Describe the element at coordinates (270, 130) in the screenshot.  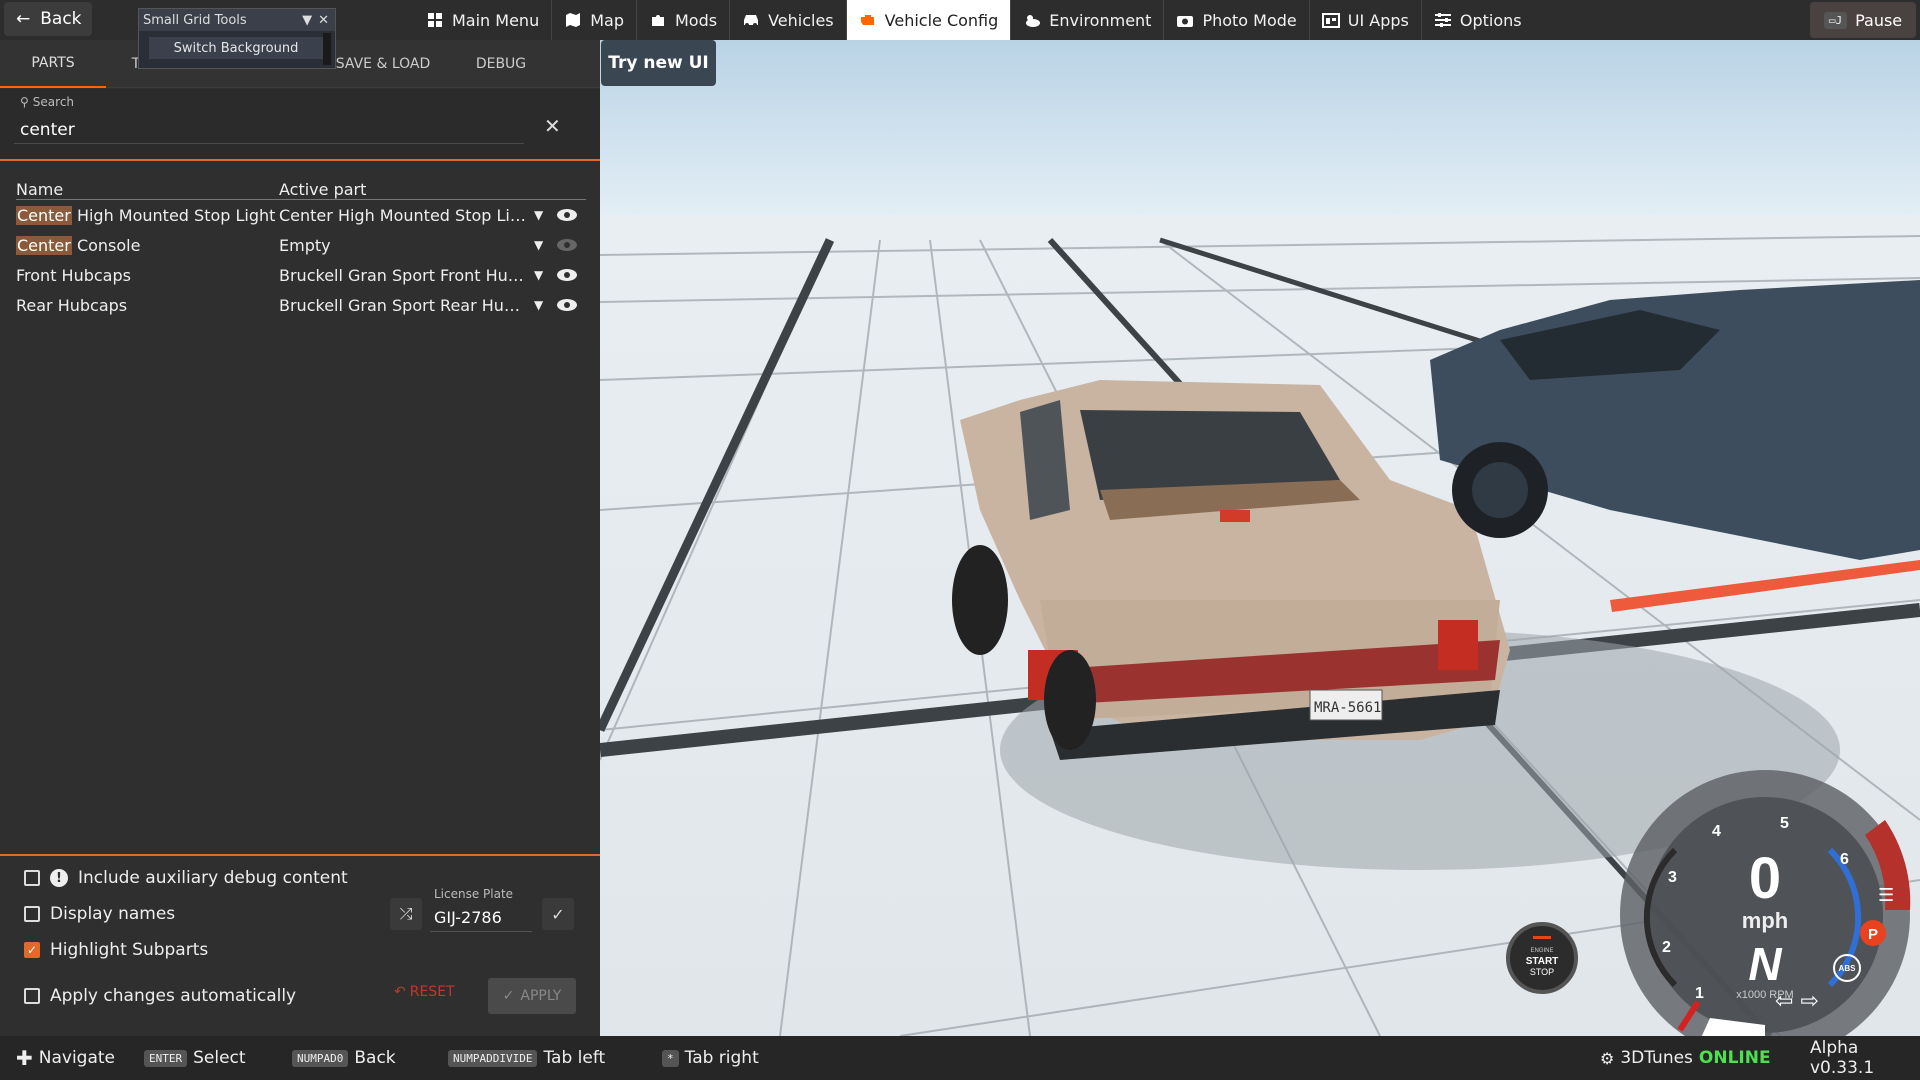
I see `search-input: center` at that location.